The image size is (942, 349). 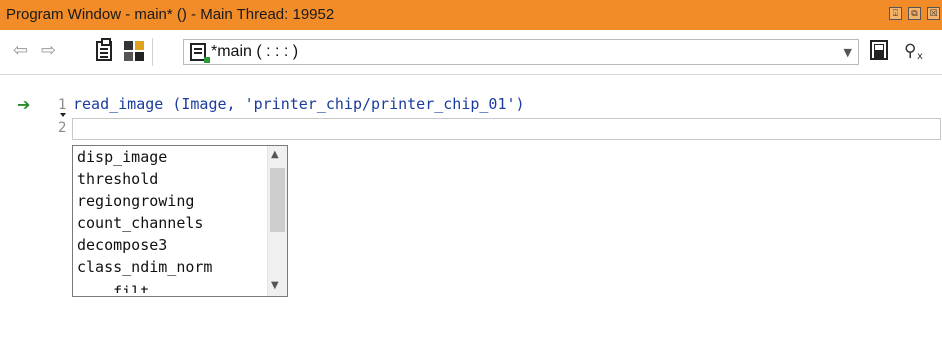 I want to click on dock-icon: ⍗, so click(x=895, y=13).